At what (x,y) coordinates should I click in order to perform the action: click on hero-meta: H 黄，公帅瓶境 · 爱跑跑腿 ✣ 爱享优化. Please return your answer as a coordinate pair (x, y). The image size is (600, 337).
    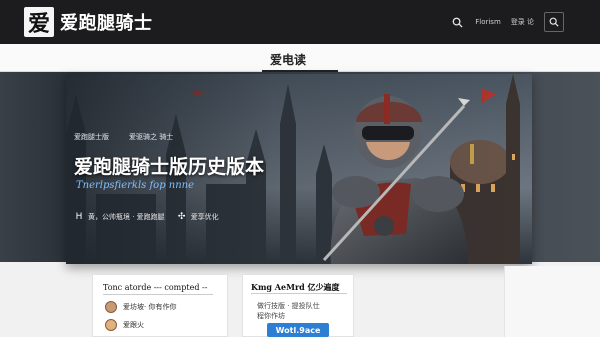
    Looking at the image, I should click on (146, 217).